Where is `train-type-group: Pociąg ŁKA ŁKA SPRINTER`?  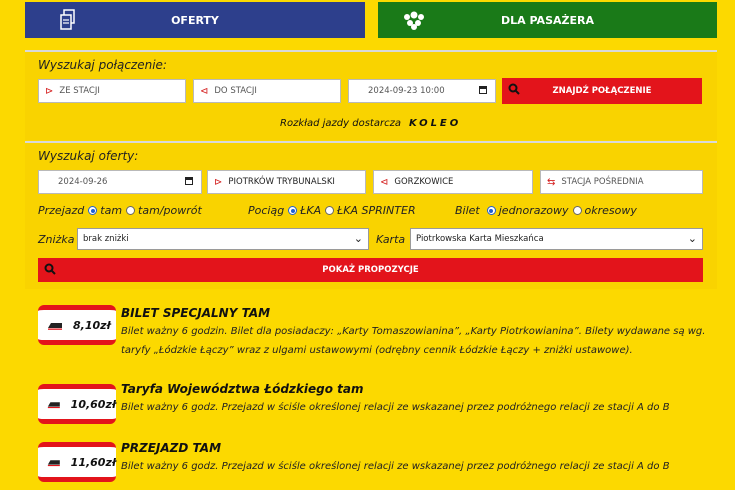 train-type-group: Pociąg ŁKA ŁKA SPRINTER is located at coordinates (332, 210).